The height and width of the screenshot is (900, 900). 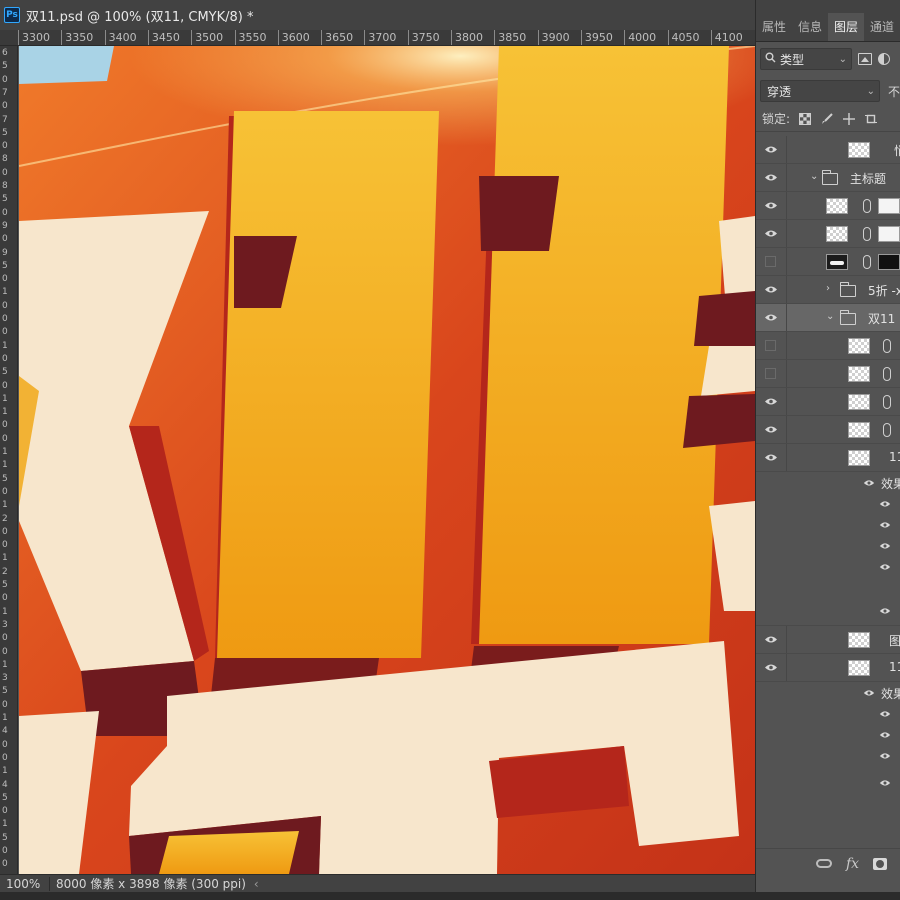 I want to click on lock-artboard-icon, so click(x=871, y=119).